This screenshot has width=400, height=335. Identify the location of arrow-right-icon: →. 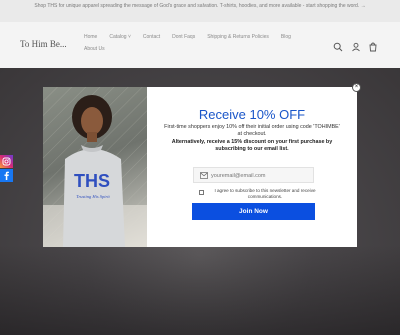
(363, 6).